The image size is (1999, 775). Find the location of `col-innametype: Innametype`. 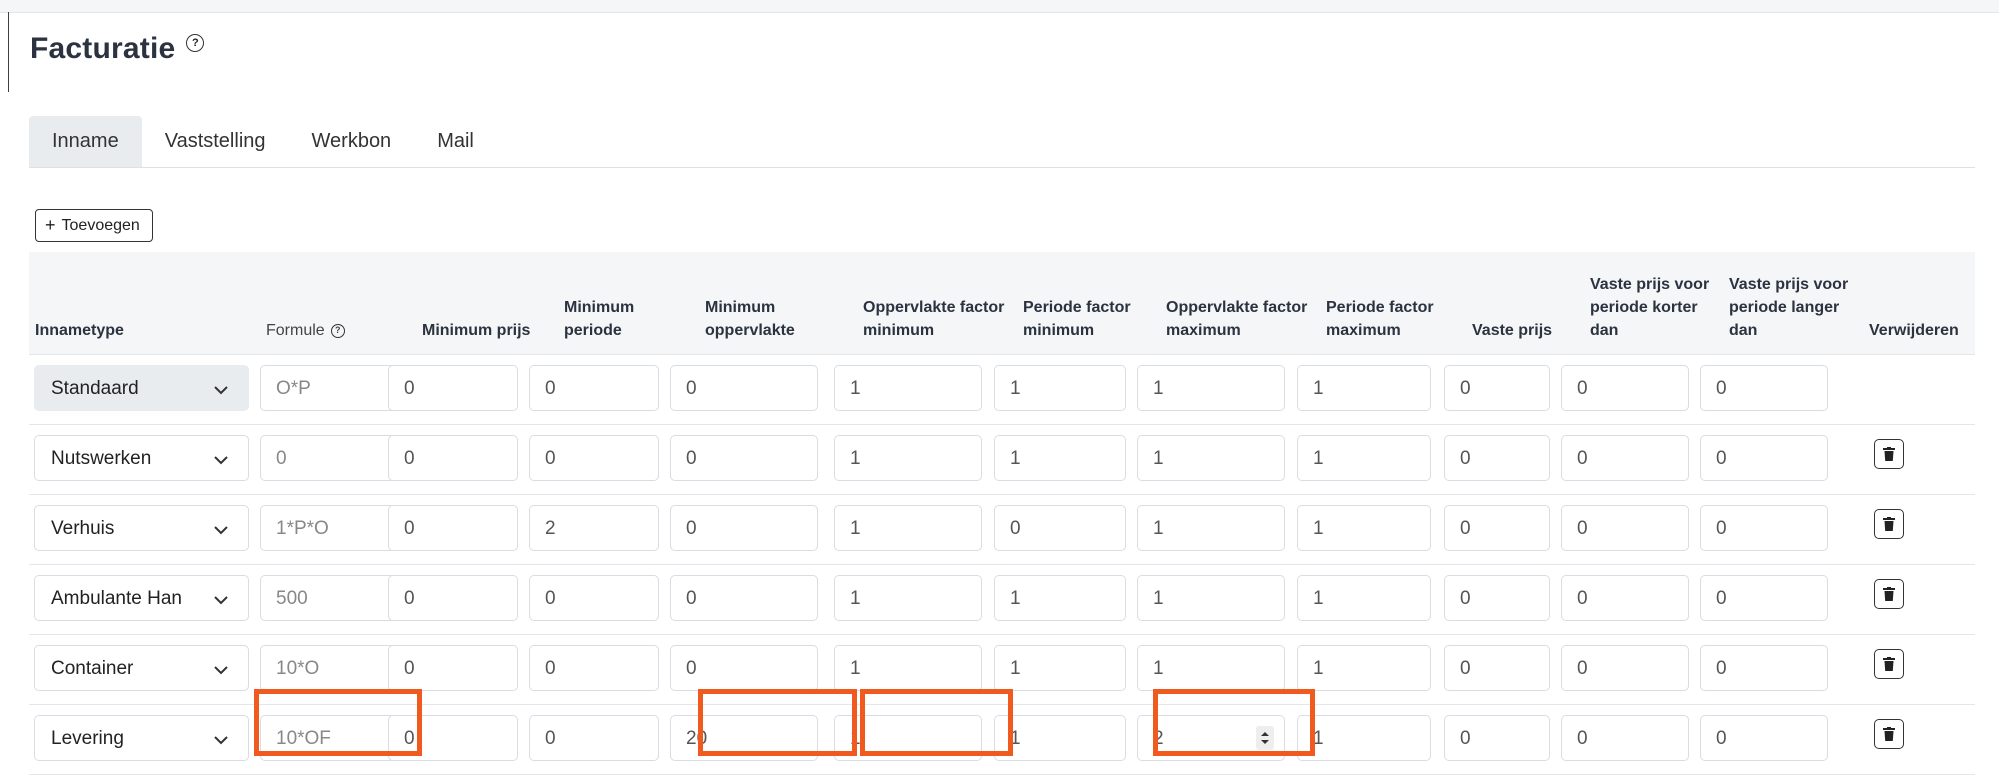

col-innametype: Innametype is located at coordinates (79, 330).